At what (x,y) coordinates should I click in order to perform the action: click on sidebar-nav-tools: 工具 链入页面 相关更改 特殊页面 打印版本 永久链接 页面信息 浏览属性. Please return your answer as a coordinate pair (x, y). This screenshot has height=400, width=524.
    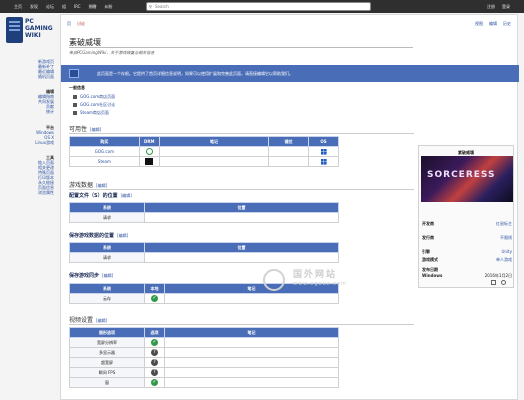
    Looking at the image, I should click on (46, 174).